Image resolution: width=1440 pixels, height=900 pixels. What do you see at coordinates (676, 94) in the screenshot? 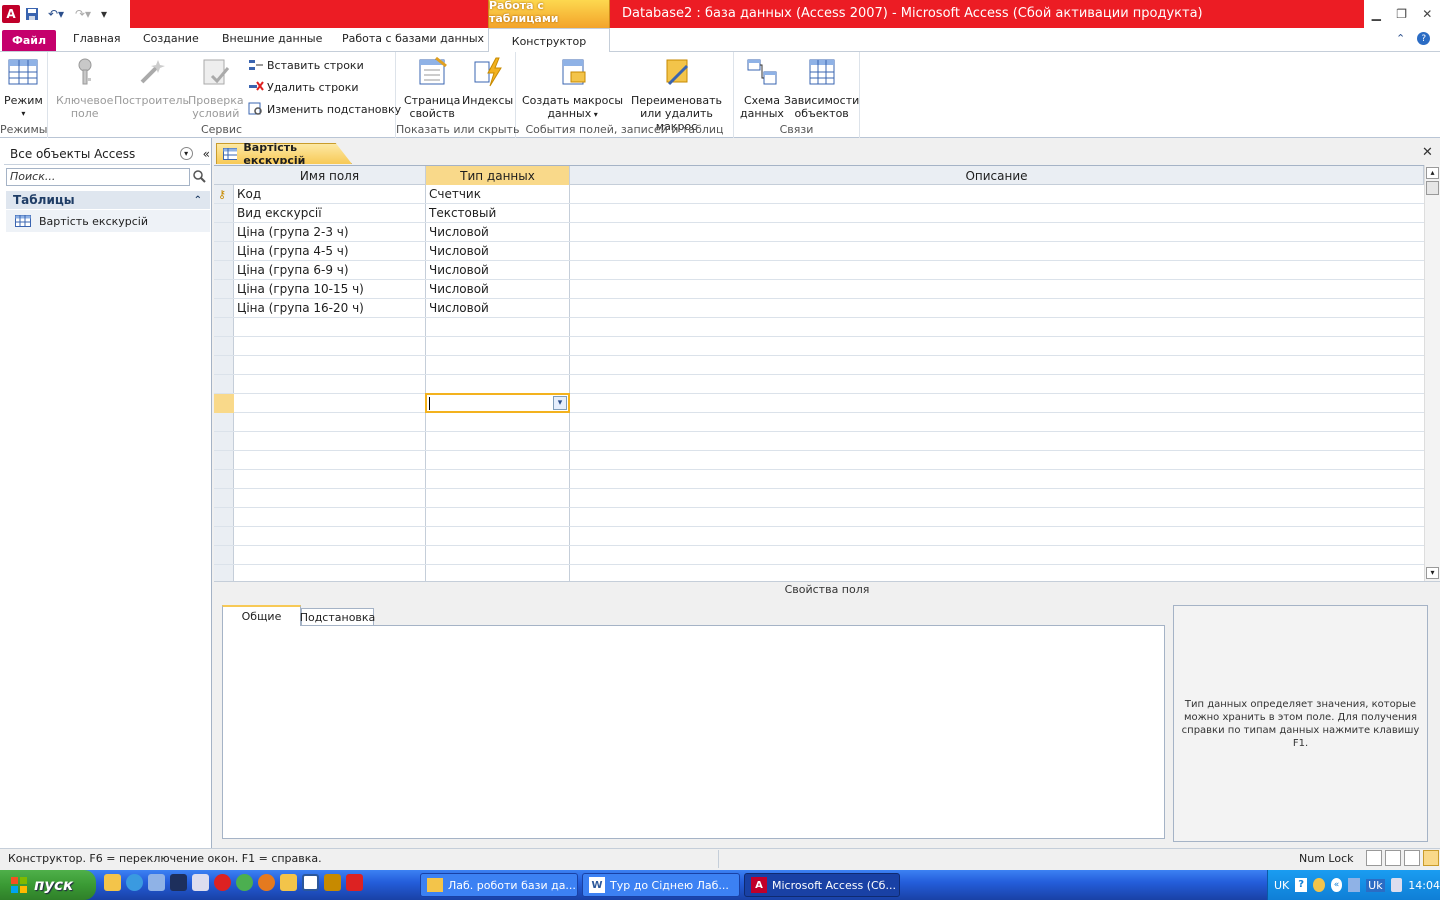
I see `rename-delete-macro-button: Переименовать или удалить макрос` at bounding box center [676, 94].